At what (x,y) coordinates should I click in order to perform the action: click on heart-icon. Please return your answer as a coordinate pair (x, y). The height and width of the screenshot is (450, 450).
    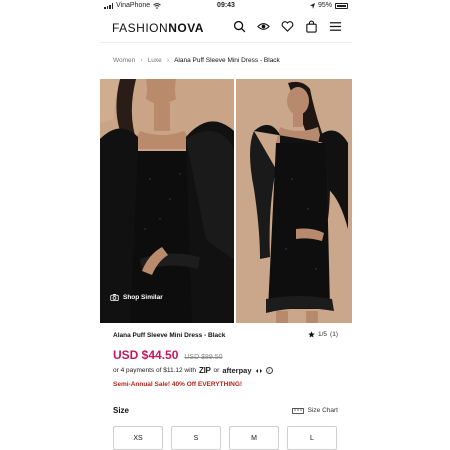
    Looking at the image, I should click on (287, 26).